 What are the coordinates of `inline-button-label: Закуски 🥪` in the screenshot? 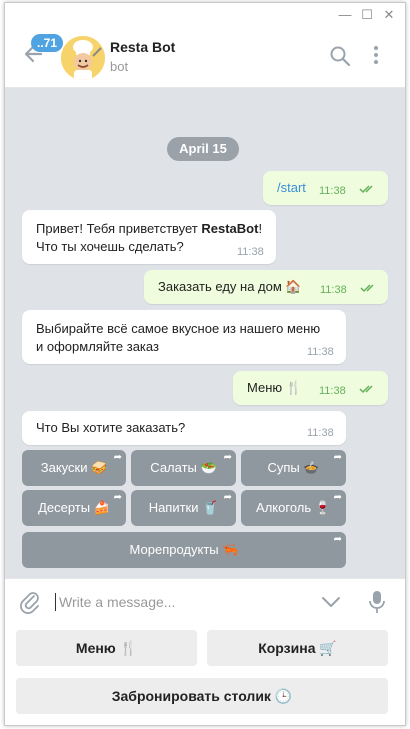 It's located at (74, 467).